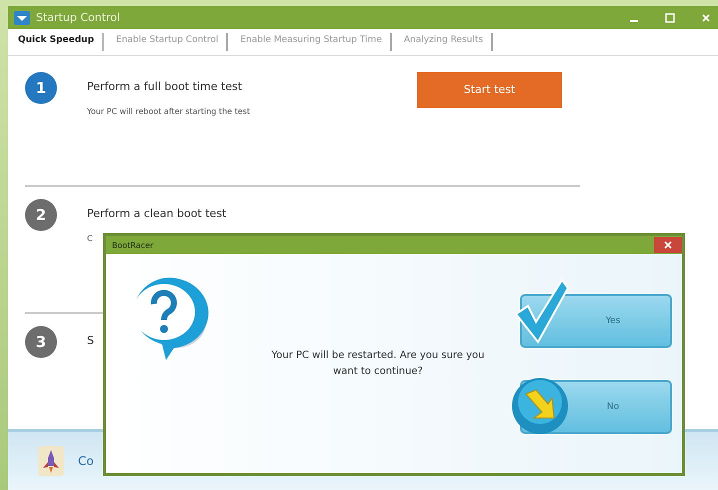 The width and height of the screenshot is (718, 490). I want to click on step-number: 2, so click(41, 214).